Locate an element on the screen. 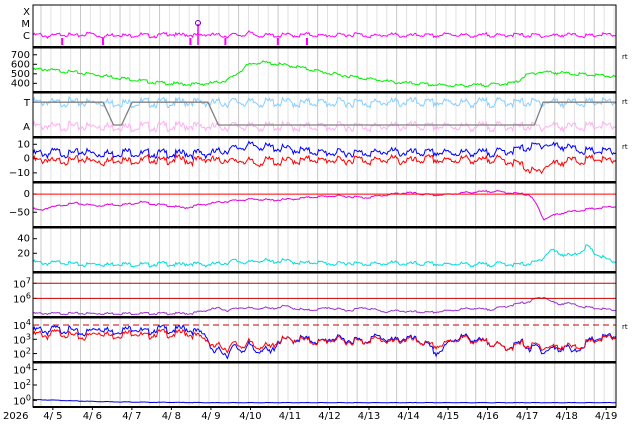  x-axis-tick-label: 4/12 is located at coordinates (329, 416).